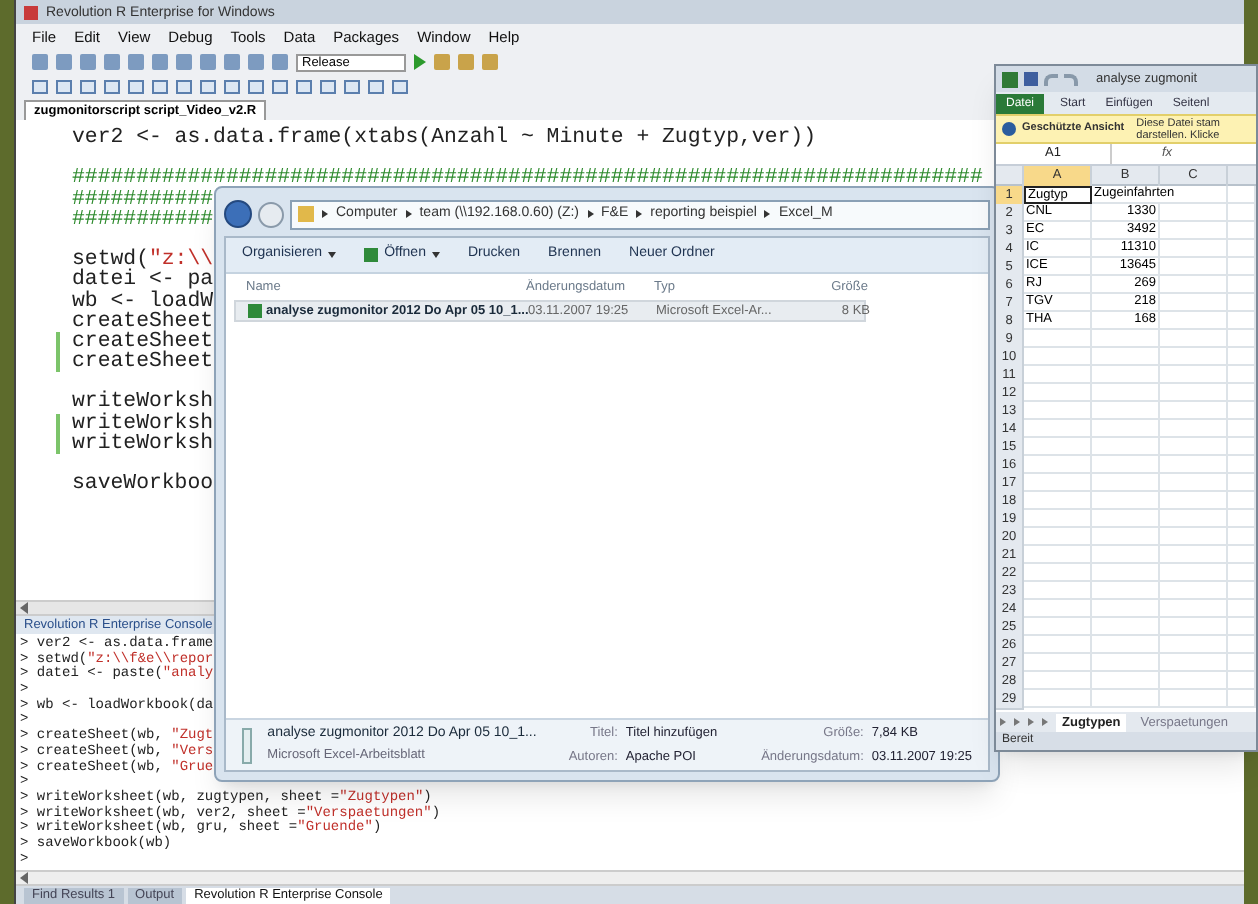 The image size is (1258, 904). What do you see at coordinates (31, 12) in the screenshot?
I see `app-icon` at bounding box center [31, 12].